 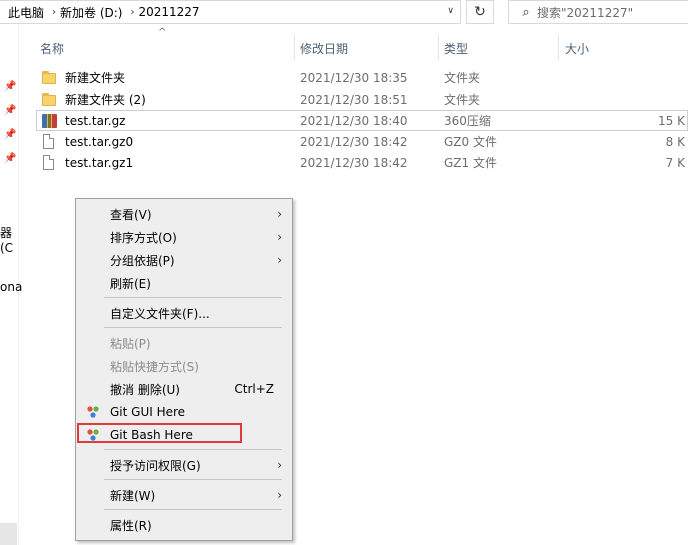 What do you see at coordinates (145, 389) in the screenshot?
I see `menu-item-label: 撤消 删除(U)` at bounding box center [145, 389].